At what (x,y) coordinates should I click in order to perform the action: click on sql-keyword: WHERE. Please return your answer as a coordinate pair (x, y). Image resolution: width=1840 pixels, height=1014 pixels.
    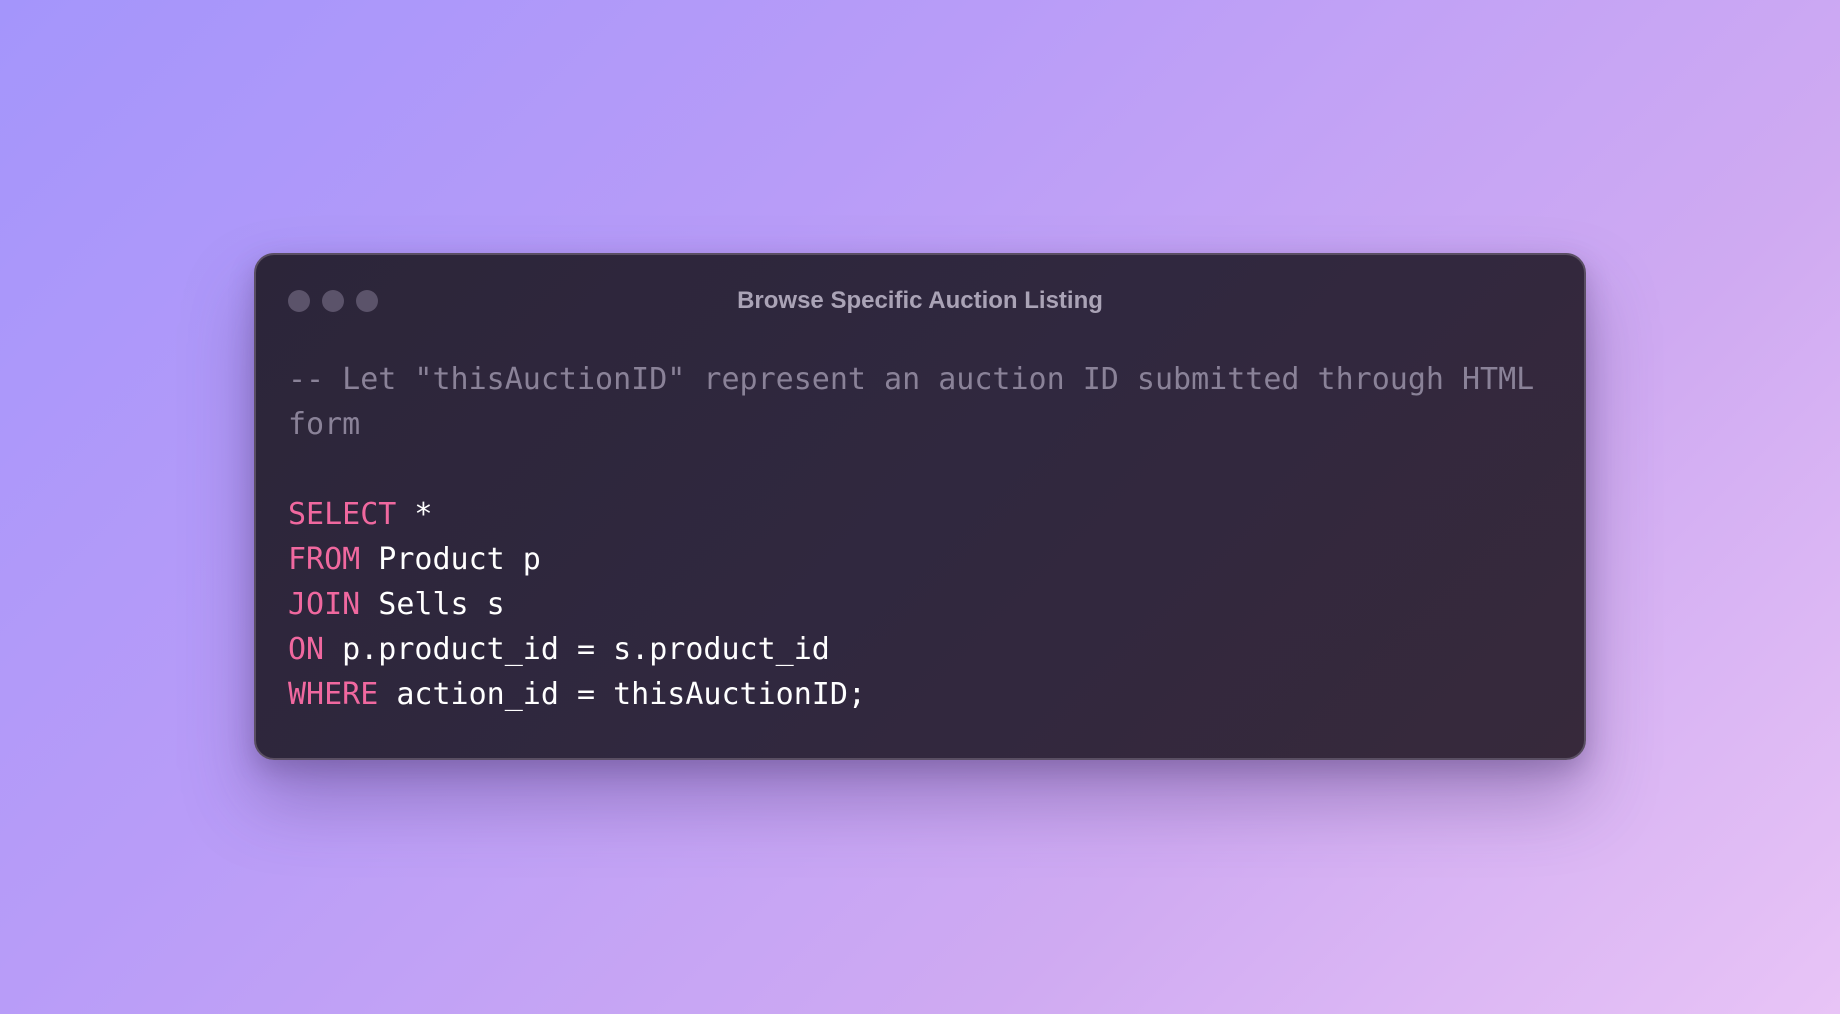
    Looking at the image, I should click on (333, 694).